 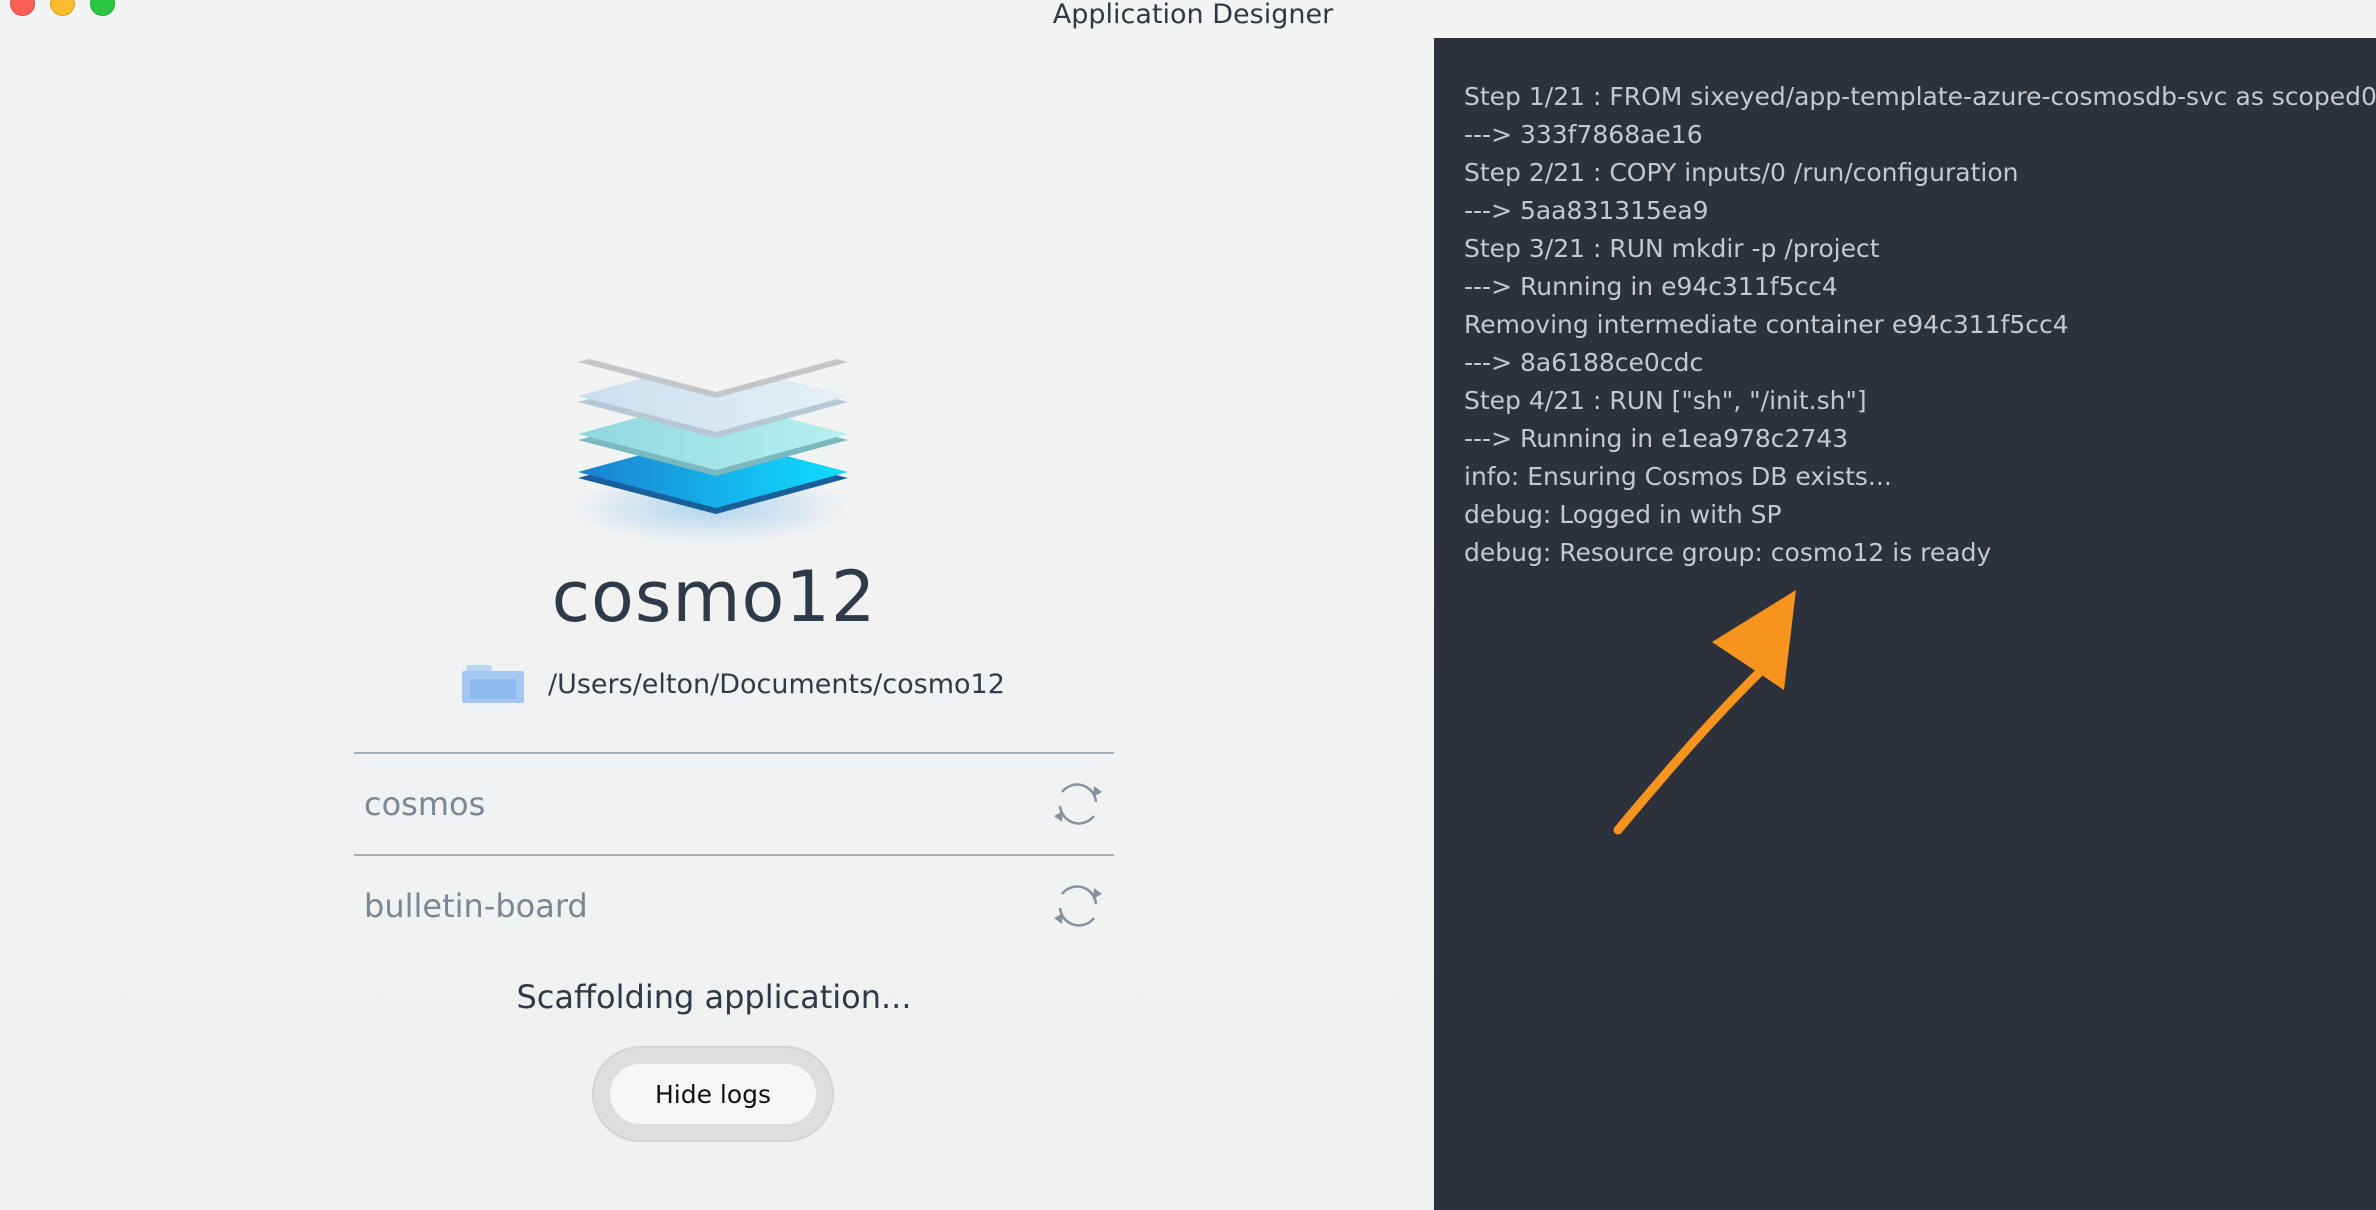 What do you see at coordinates (1586, 210) in the screenshot?
I see `log-line: ---> 5aa831315ea9` at bounding box center [1586, 210].